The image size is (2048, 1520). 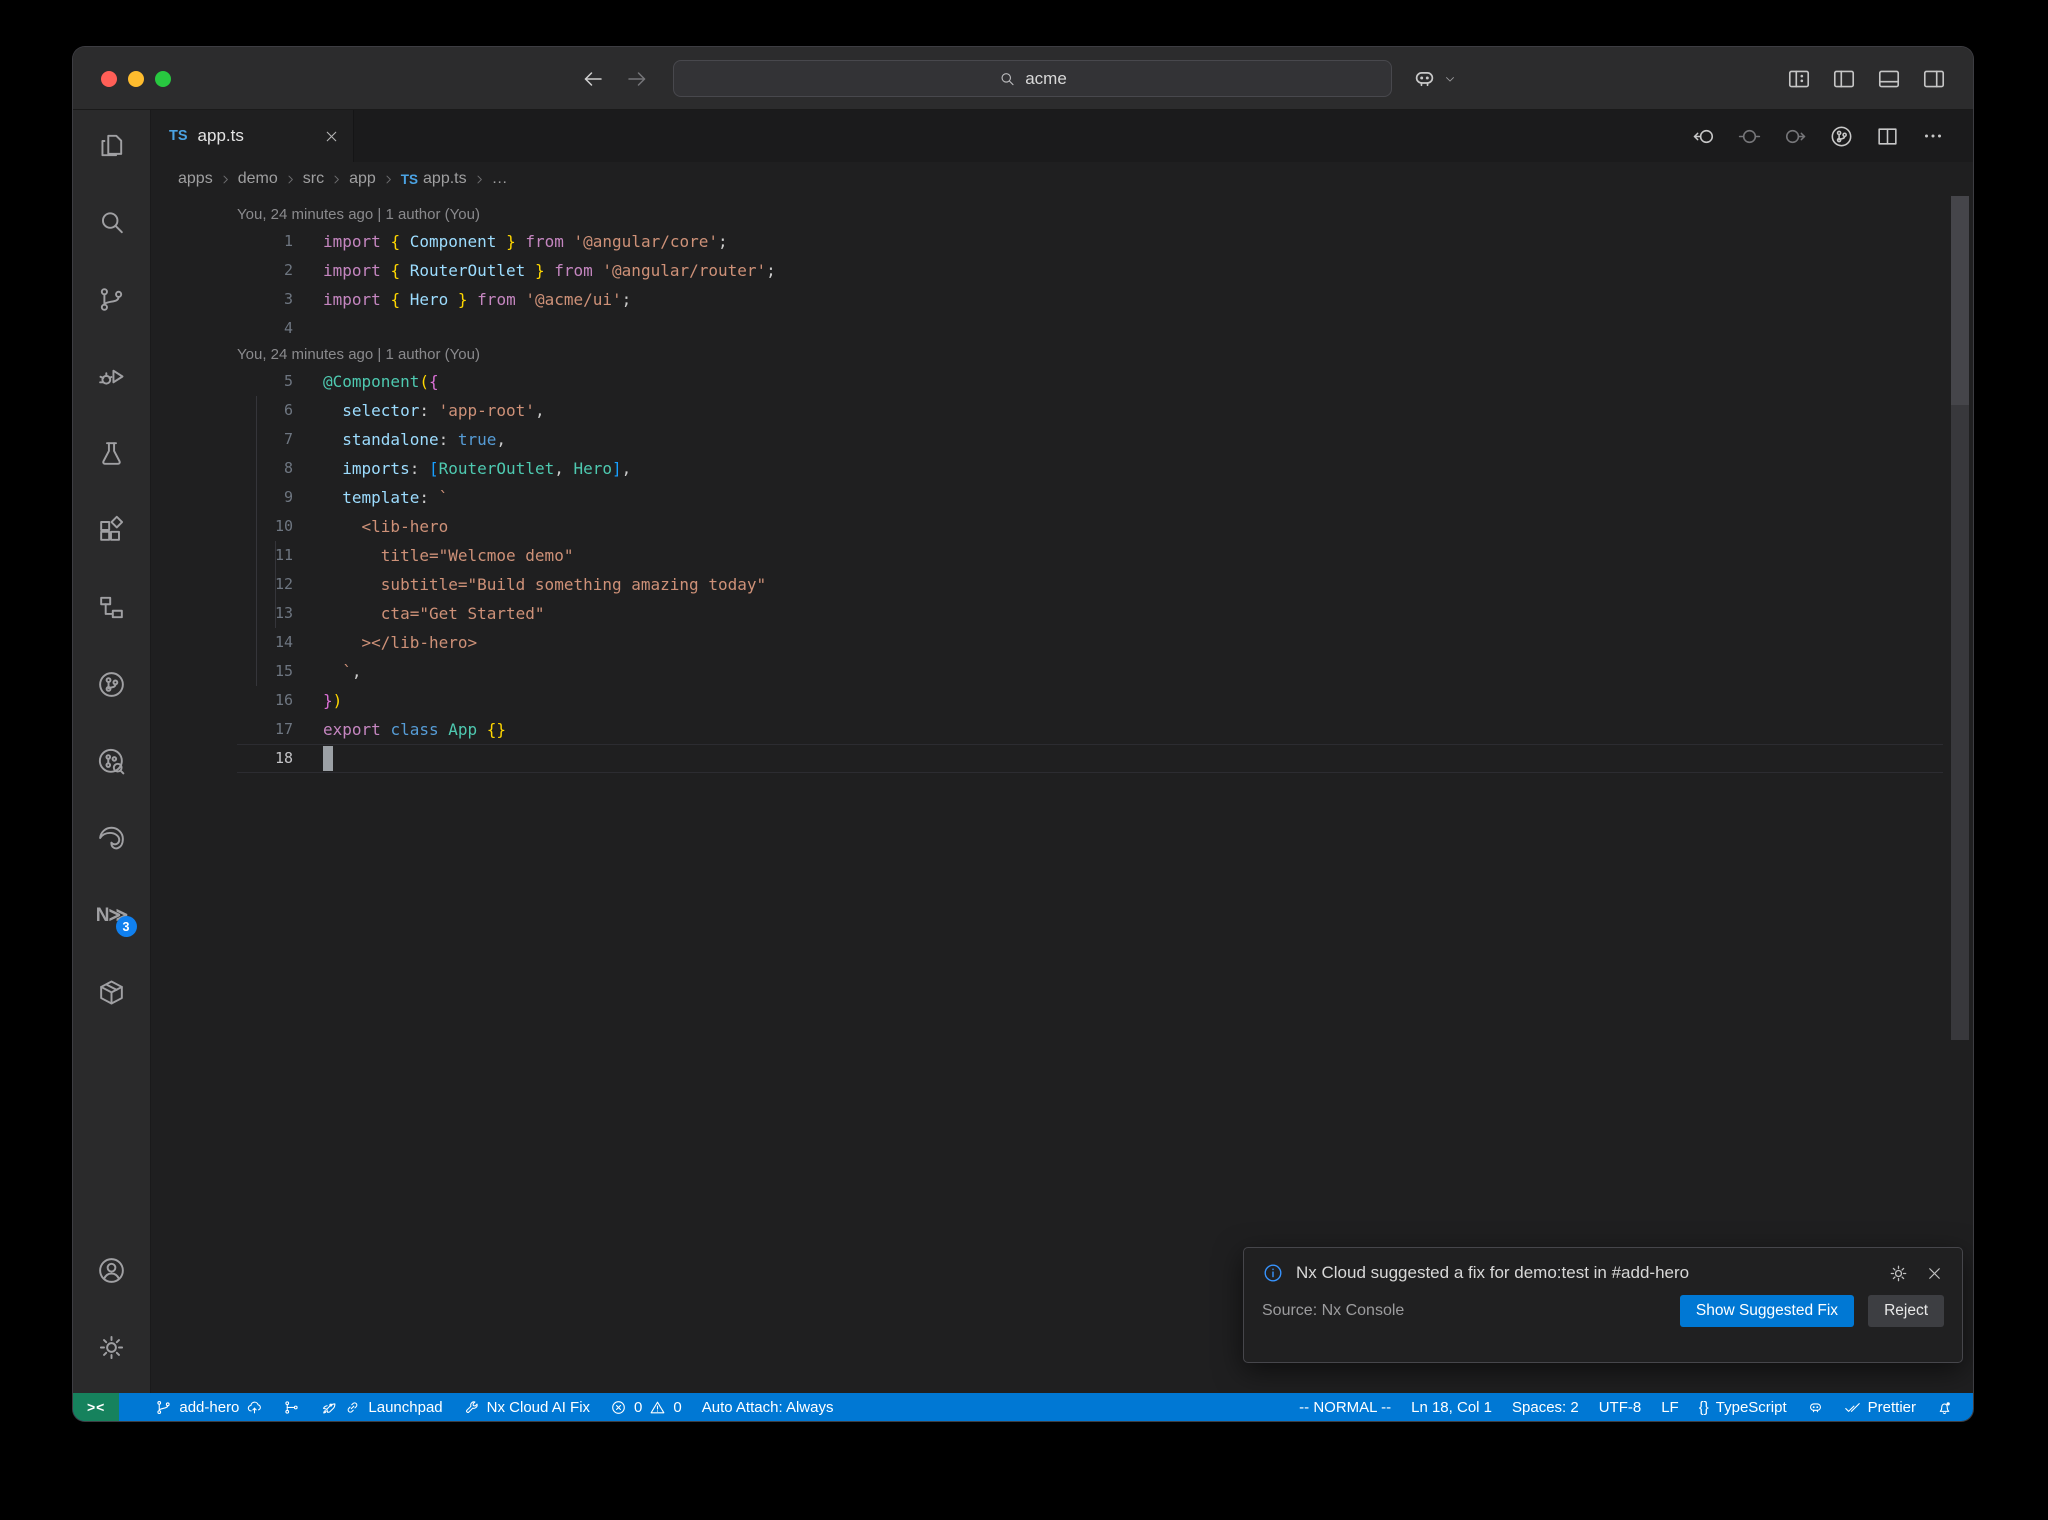 I want to click on check-double-icon, so click(x=1852, y=1407).